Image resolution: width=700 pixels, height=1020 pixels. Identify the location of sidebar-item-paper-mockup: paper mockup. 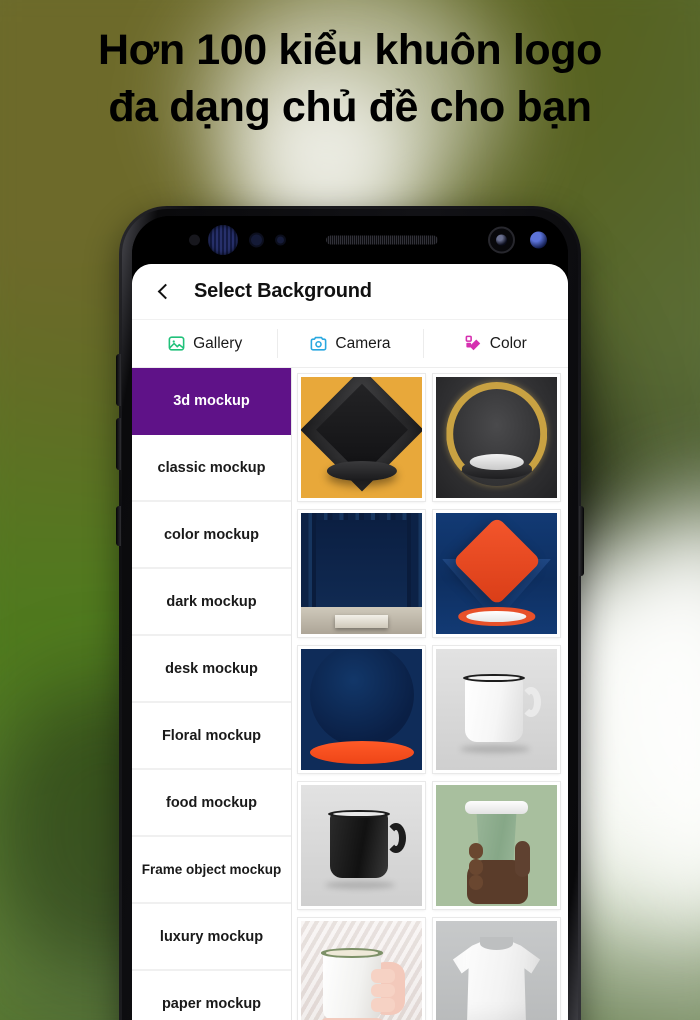
(211, 995).